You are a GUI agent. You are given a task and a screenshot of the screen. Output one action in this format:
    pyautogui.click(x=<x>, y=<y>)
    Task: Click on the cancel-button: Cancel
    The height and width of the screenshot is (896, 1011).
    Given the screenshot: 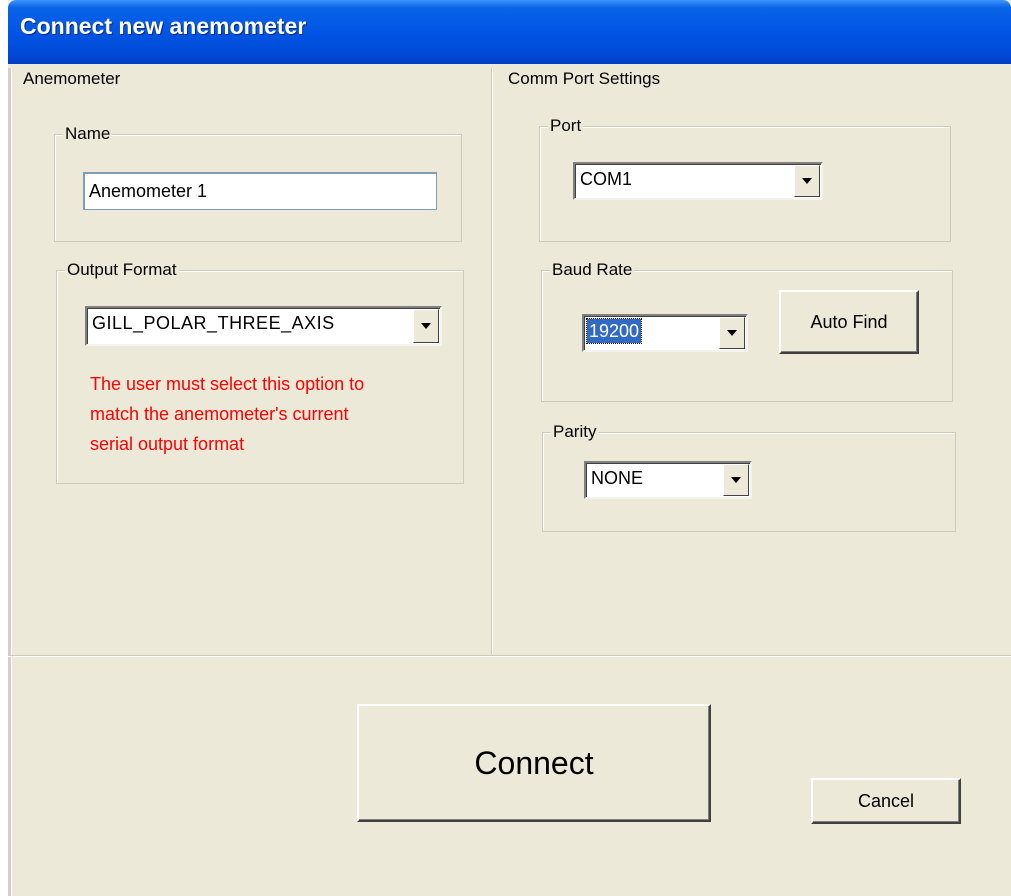 What is the action you would take?
    pyautogui.click(x=886, y=801)
    